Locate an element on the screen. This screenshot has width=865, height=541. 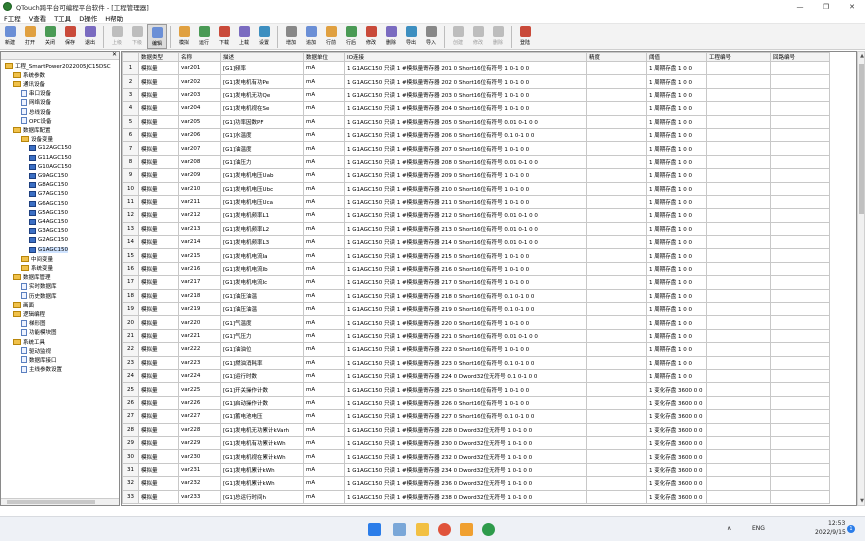
start-icon is located at coordinates (374, 529).